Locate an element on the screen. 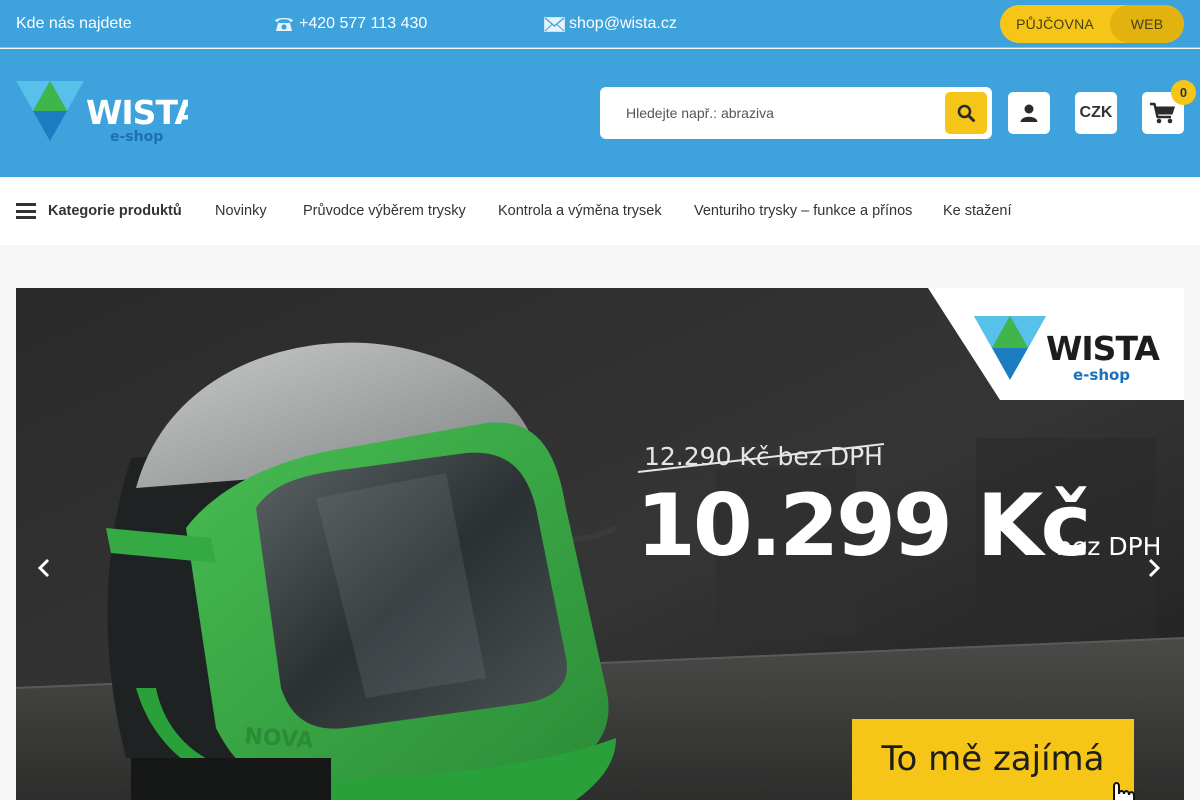  chevron-left-icon is located at coordinates (43, 568).